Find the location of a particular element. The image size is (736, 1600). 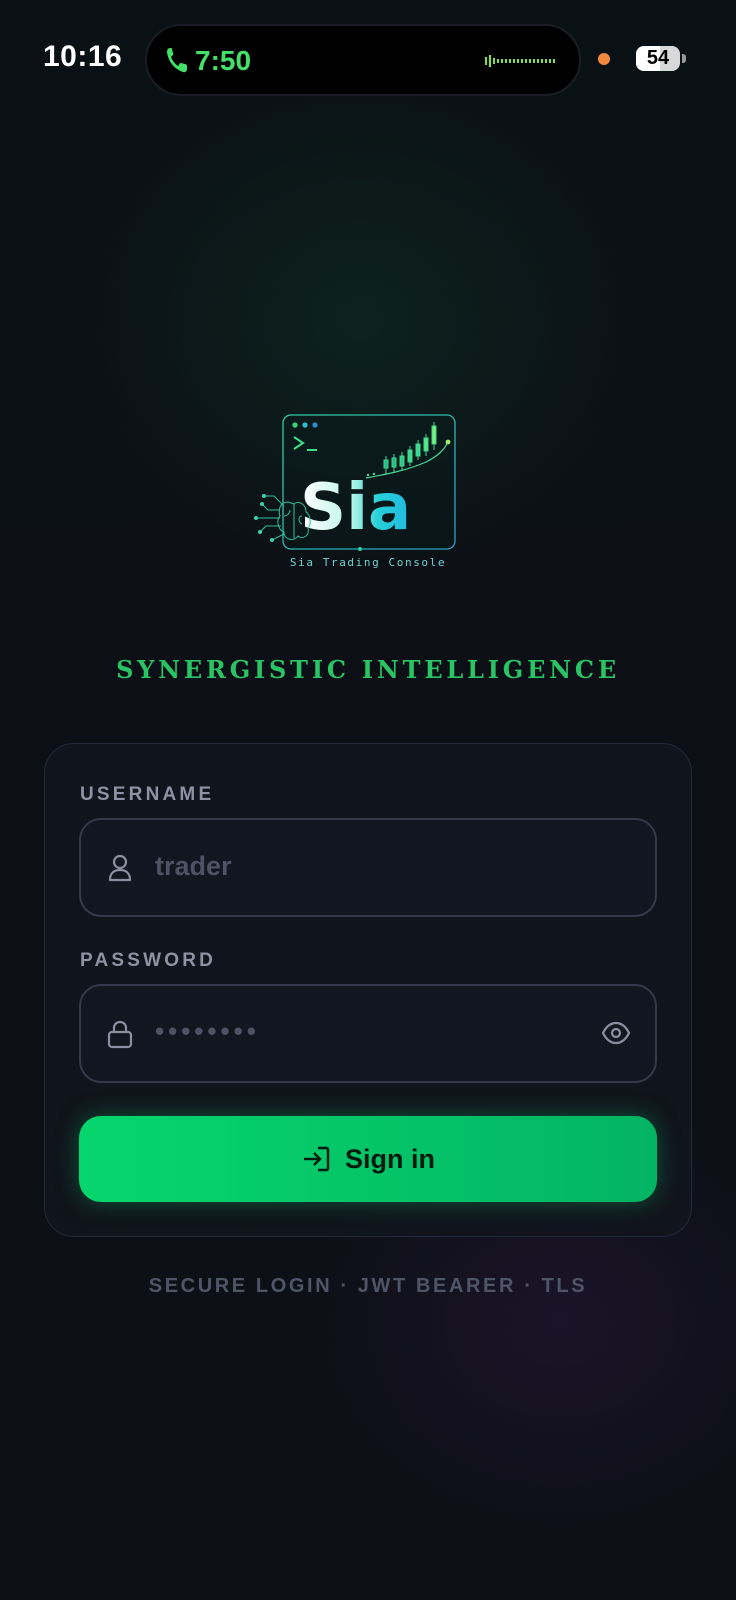

brand-tagline: SYNERGISTIC INTELLIGENCE is located at coordinates (368, 669).